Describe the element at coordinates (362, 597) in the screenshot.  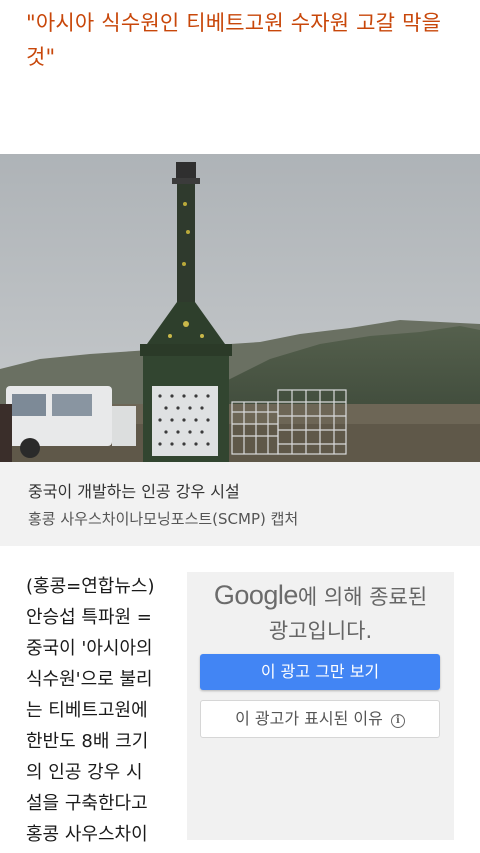
I see `ad-message-rest: 에 의해 종료된` at that location.